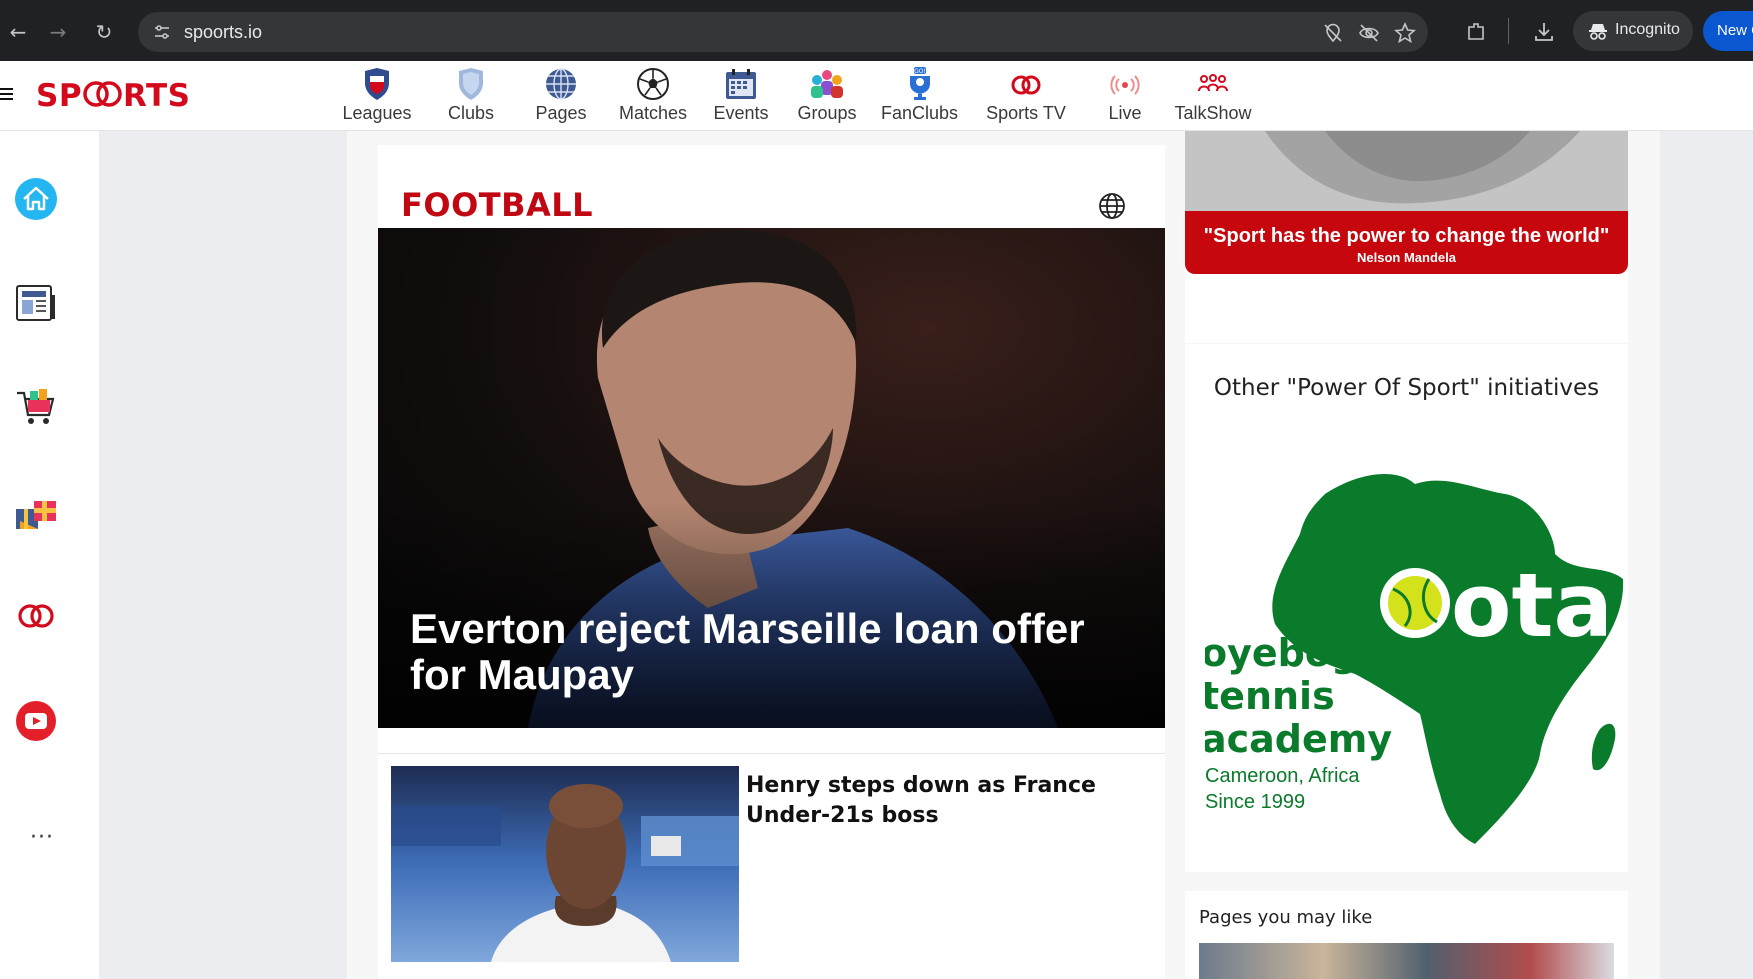 This screenshot has width=1753, height=979. What do you see at coordinates (1369, 33) in the screenshot?
I see `eye-off-icon` at bounding box center [1369, 33].